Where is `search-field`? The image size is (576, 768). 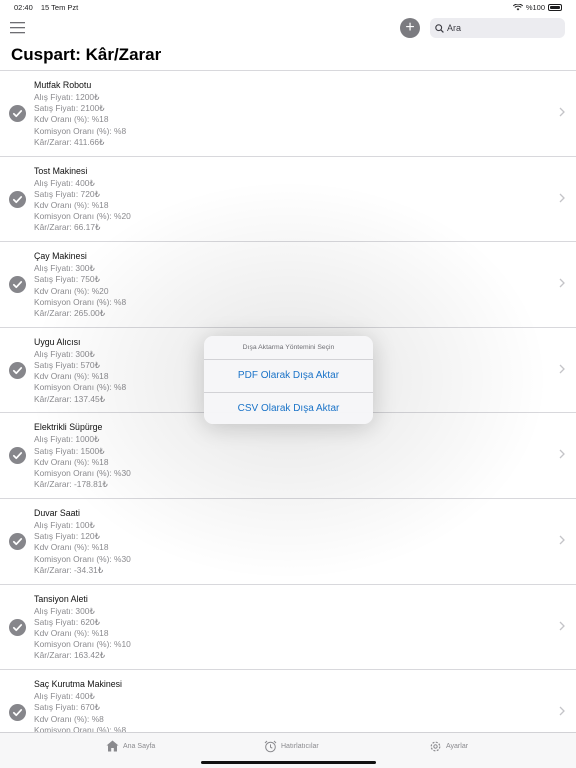 search-field is located at coordinates (497, 28).